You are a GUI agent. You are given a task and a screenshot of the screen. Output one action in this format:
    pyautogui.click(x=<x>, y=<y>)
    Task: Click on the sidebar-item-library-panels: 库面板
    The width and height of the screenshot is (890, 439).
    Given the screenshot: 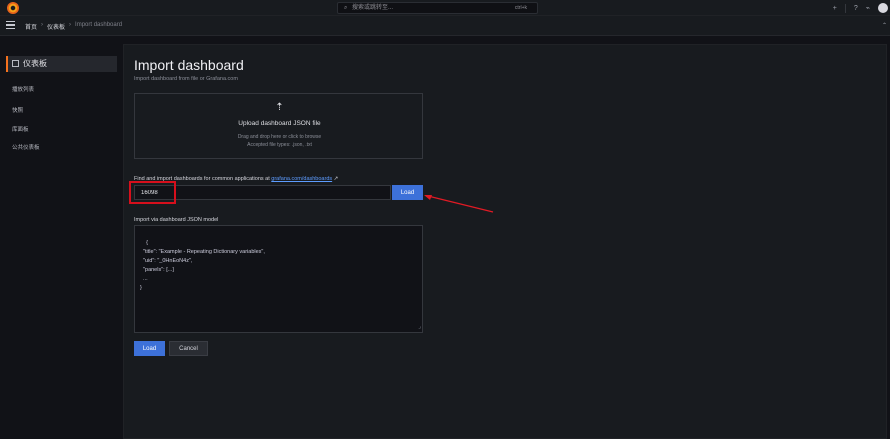 What is the action you would take?
    pyautogui.click(x=20, y=129)
    